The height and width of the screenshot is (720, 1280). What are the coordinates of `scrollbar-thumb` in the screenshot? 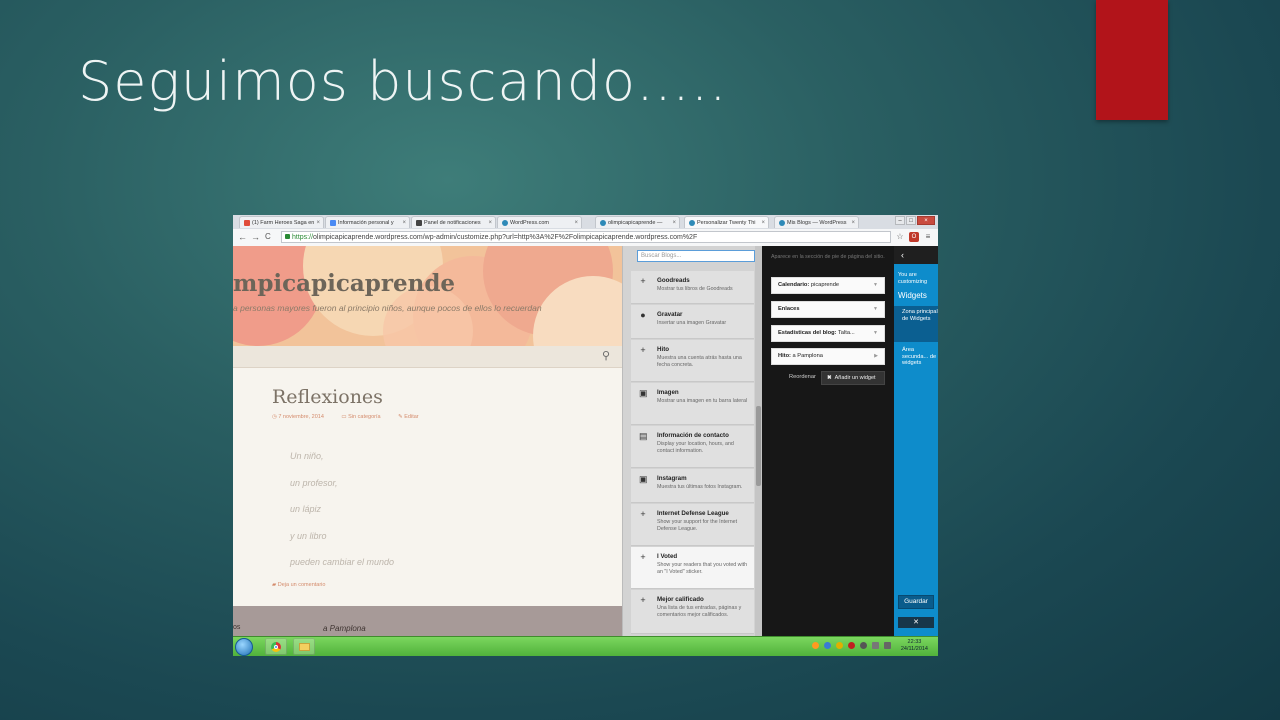 It's located at (758, 446).